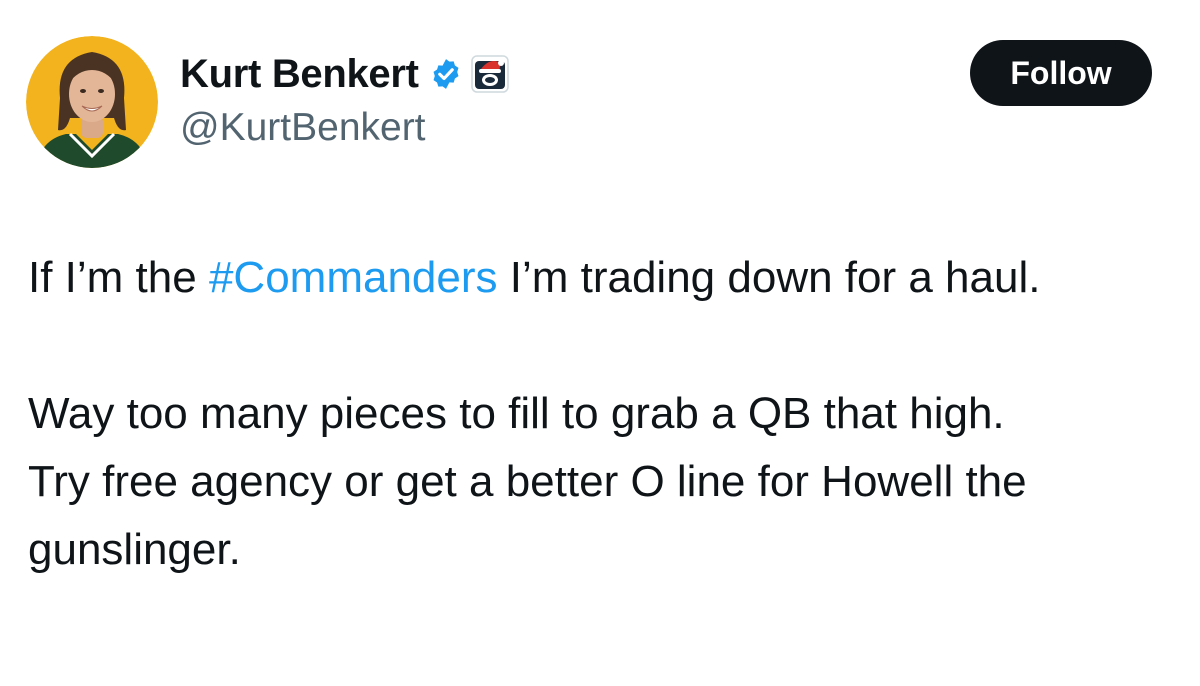 Image resolution: width=1200 pixels, height=686 pixels. Describe the element at coordinates (303, 128) in the screenshot. I see `author-handle: @KurtBenkert` at that location.